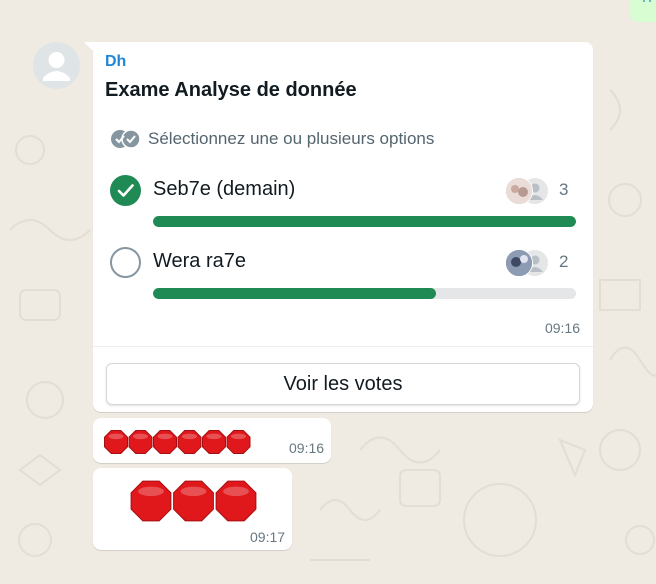 The width and height of the screenshot is (656, 584). I want to click on poll-hint: Sélectionnez une ou plusieurs options, so click(272, 139).